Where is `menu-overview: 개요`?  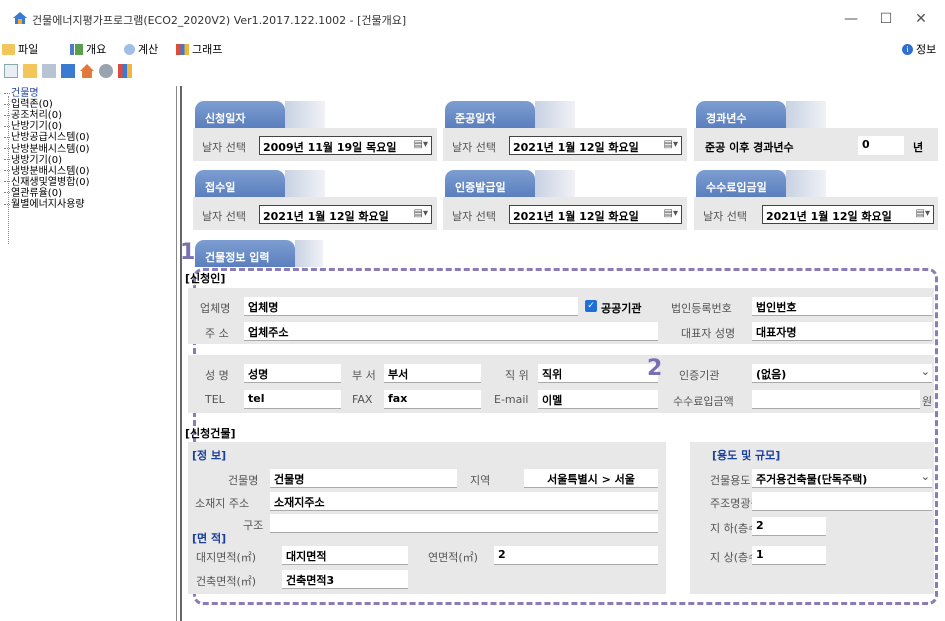
menu-overview: 개요 is located at coordinates (88, 49).